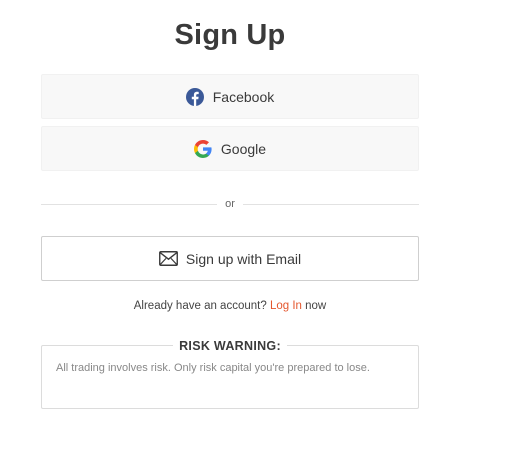 The width and height of the screenshot is (513, 452). Describe the element at coordinates (330, 204) in the screenshot. I see `divider-line-right` at that location.